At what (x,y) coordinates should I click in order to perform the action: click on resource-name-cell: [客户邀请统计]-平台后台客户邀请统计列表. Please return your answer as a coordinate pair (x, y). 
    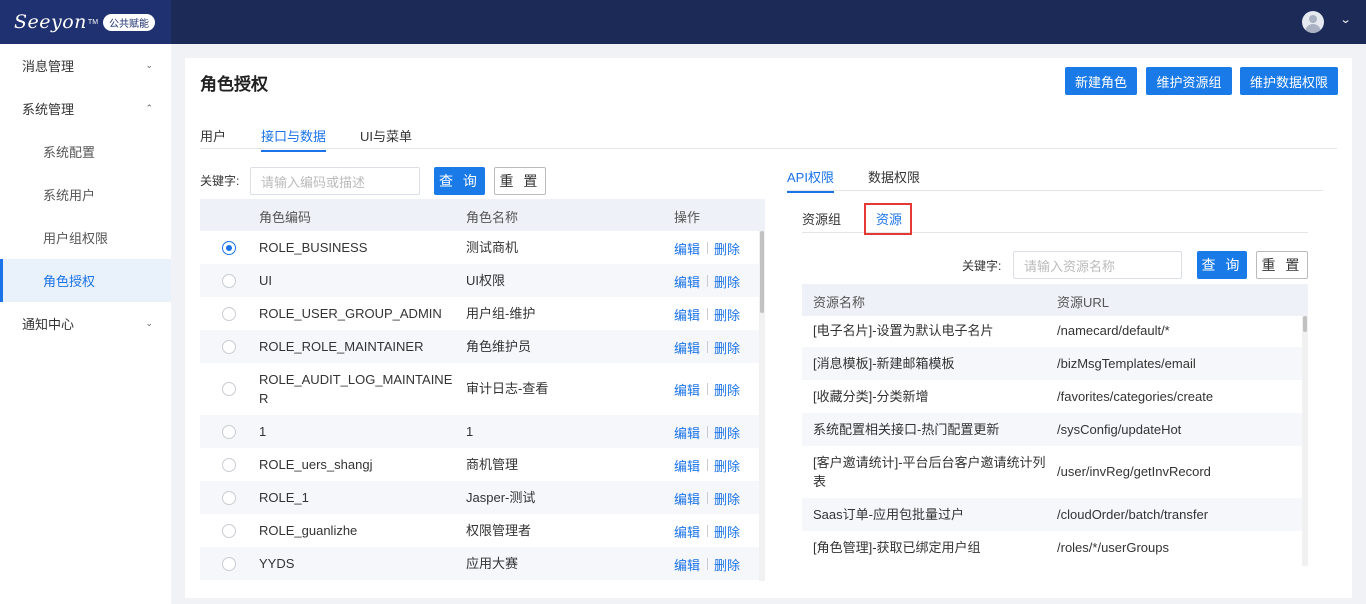
    Looking at the image, I should click on (933, 472).